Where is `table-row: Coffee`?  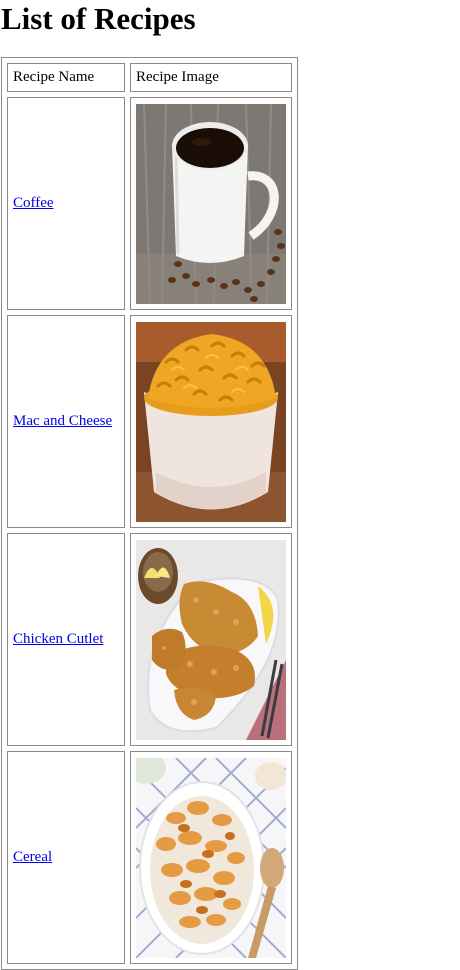 table-row: Coffee is located at coordinates (149, 203).